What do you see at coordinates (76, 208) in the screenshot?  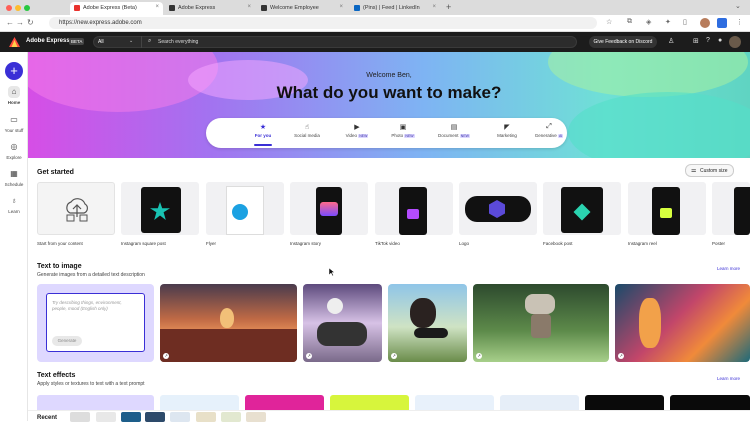 I see `template-start-from-content` at bounding box center [76, 208].